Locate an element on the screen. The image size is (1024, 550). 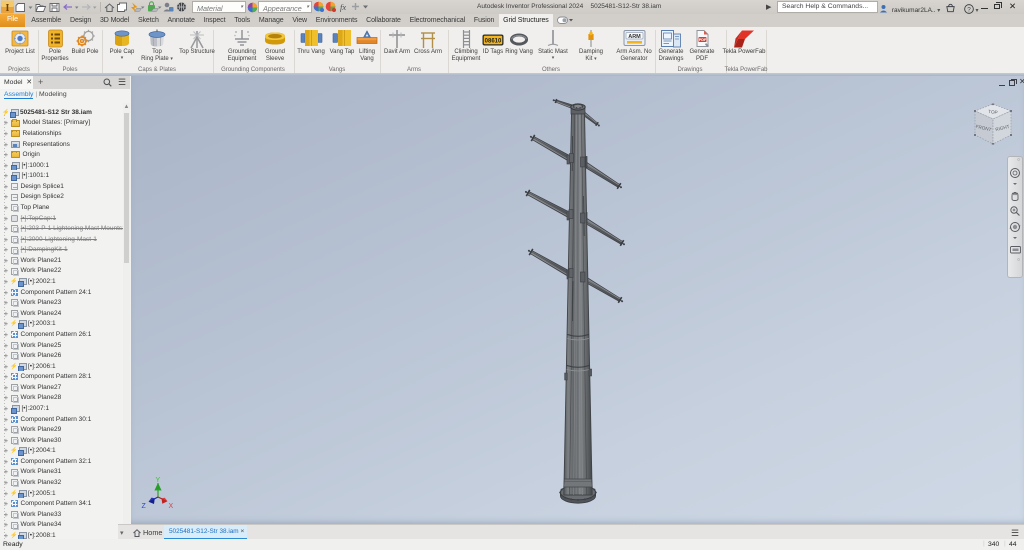
svg-text: X is located at coordinates (171, 506).